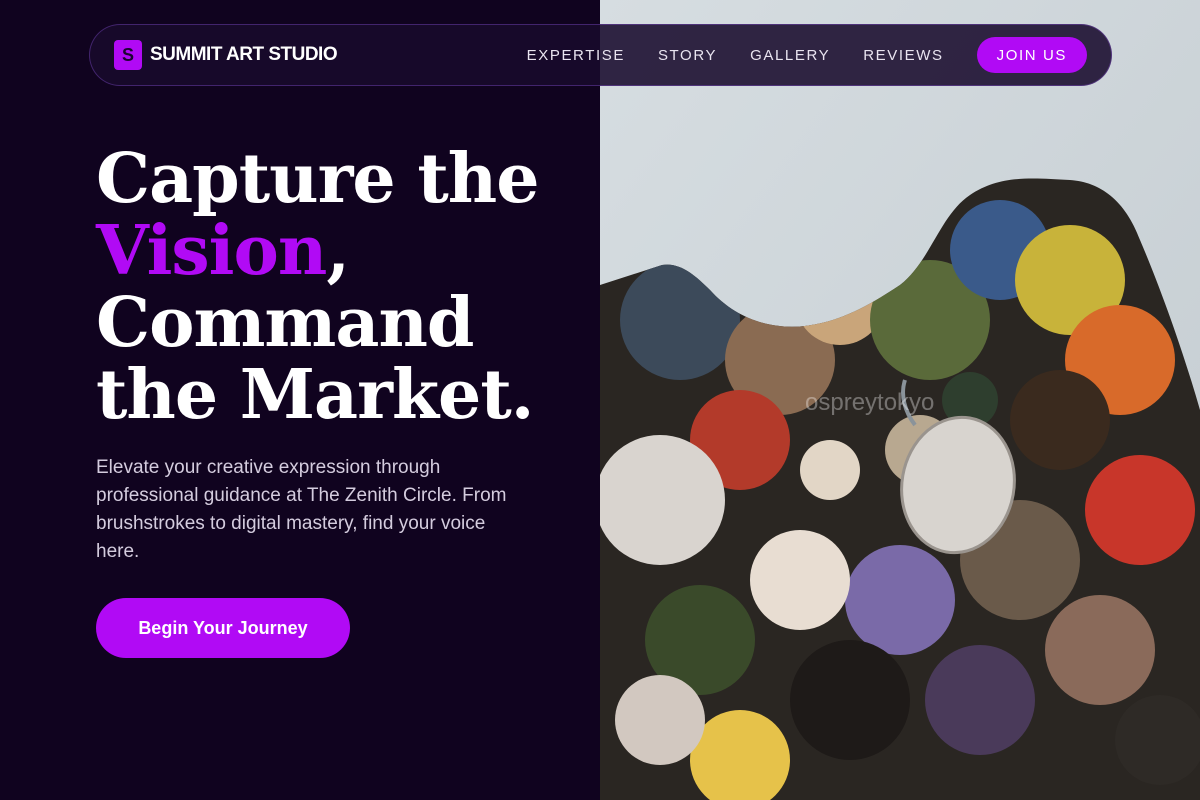 This screenshot has width=1200, height=800. Describe the element at coordinates (211, 251) in the screenshot. I see `headline-accent-word: Vision` at that location.